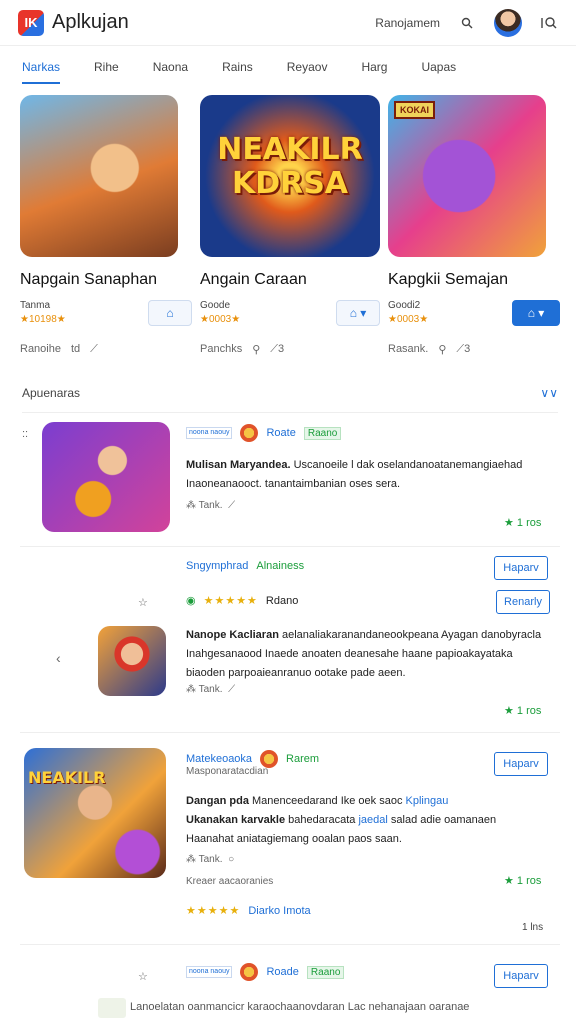  Describe the element at coordinates (474, 349) in the screenshot. I see `game-stats: Rasank. ⚲ ⟋3` at that location.